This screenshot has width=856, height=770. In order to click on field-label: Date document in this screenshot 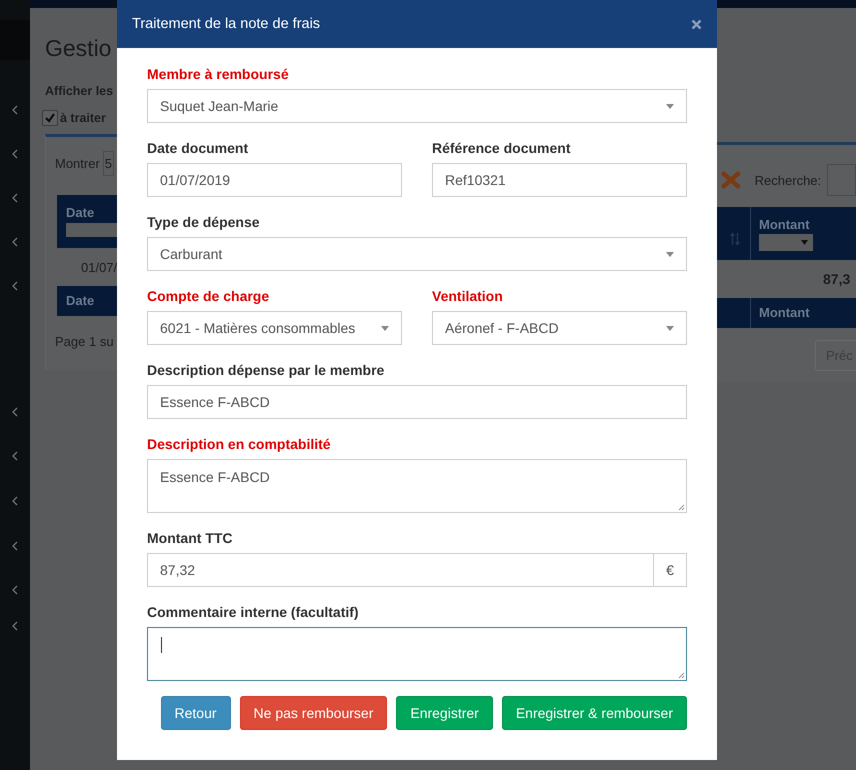, I will do `click(197, 148)`.